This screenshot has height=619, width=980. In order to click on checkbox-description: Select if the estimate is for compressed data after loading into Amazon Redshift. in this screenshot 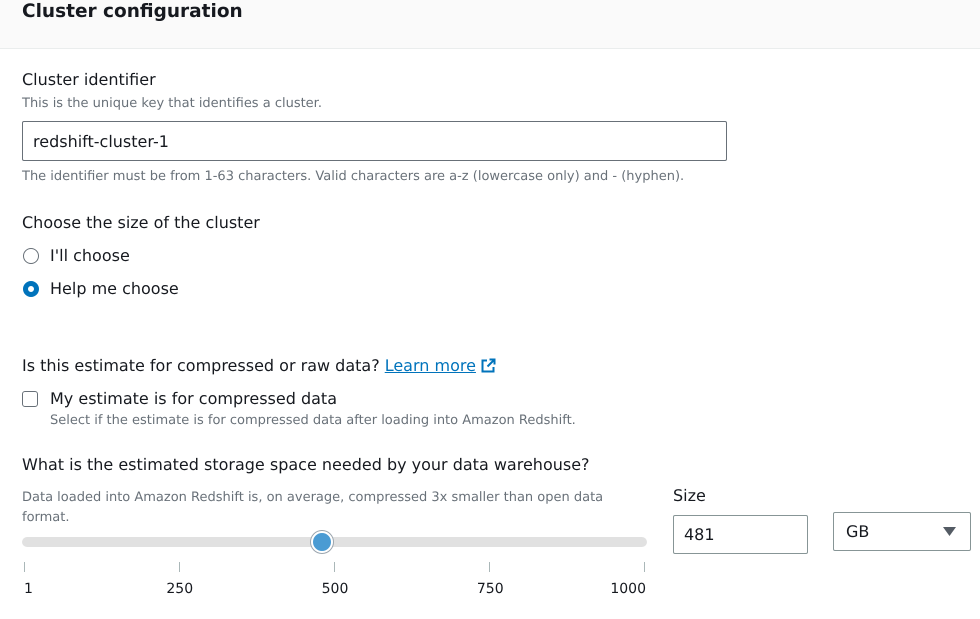, I will do `click(313, 421)`.